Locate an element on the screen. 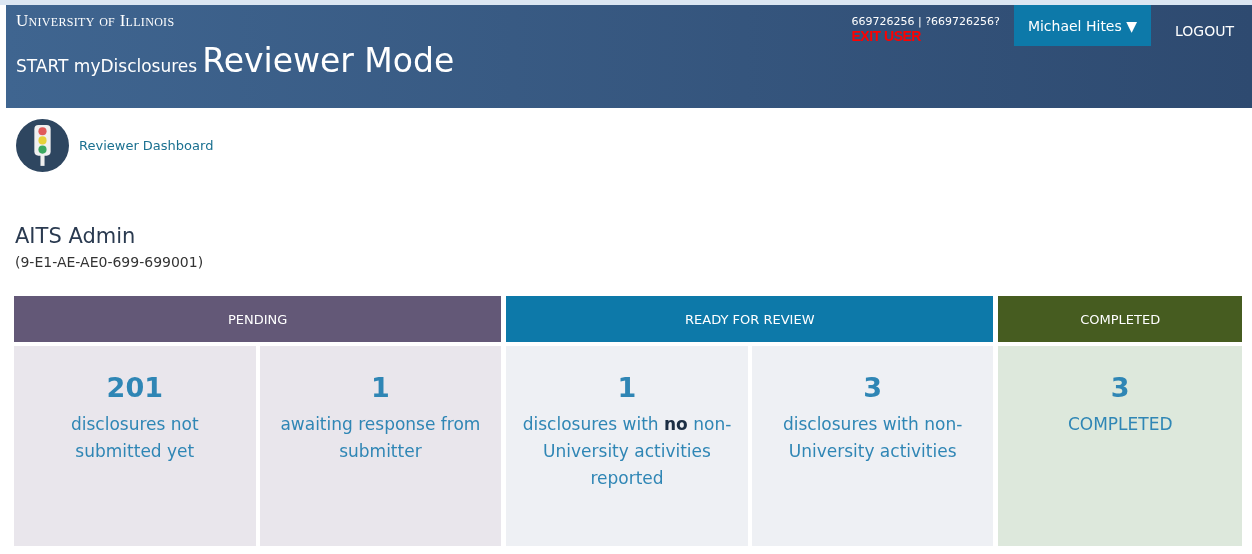 The image size is (1252, 554). summary-tile: 3 COMPLETED is located at coordinates (1120, 446).